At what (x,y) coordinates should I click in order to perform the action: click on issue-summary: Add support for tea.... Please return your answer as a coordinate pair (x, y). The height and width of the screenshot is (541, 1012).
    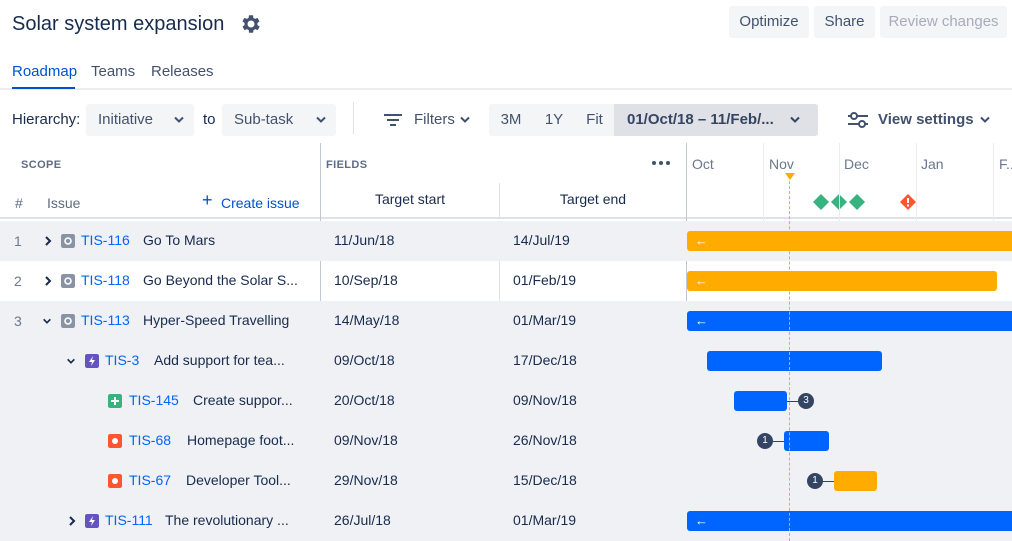
    Looking at the image, I should click on (219, 360).